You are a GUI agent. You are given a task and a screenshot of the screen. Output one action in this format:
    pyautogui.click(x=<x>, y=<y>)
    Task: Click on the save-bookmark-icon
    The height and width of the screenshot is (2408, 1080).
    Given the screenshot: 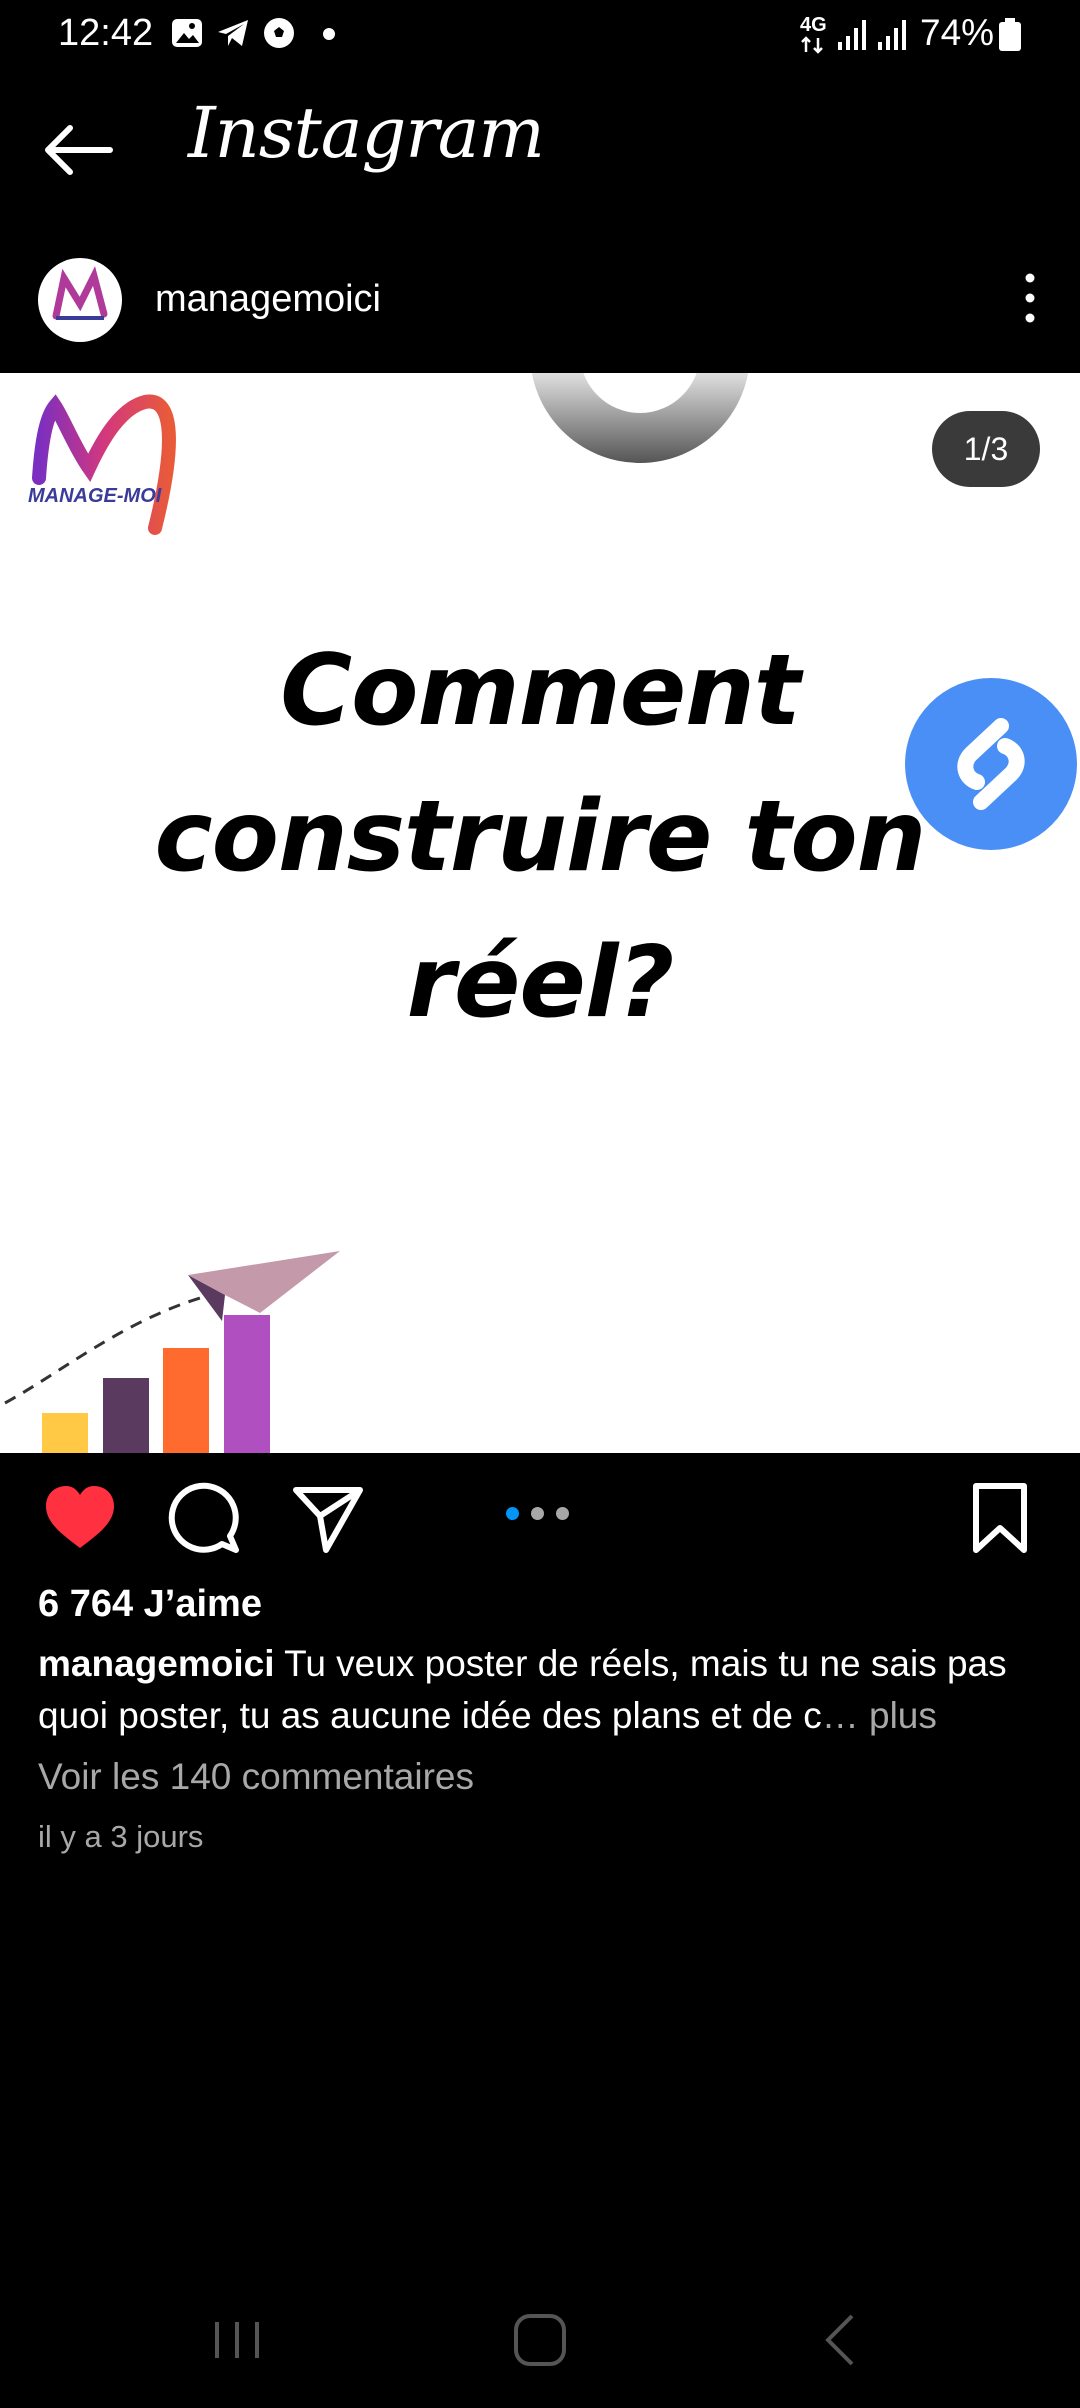 What is the action you would take?
    pyautogui.click(x=1000, y=1518)
    